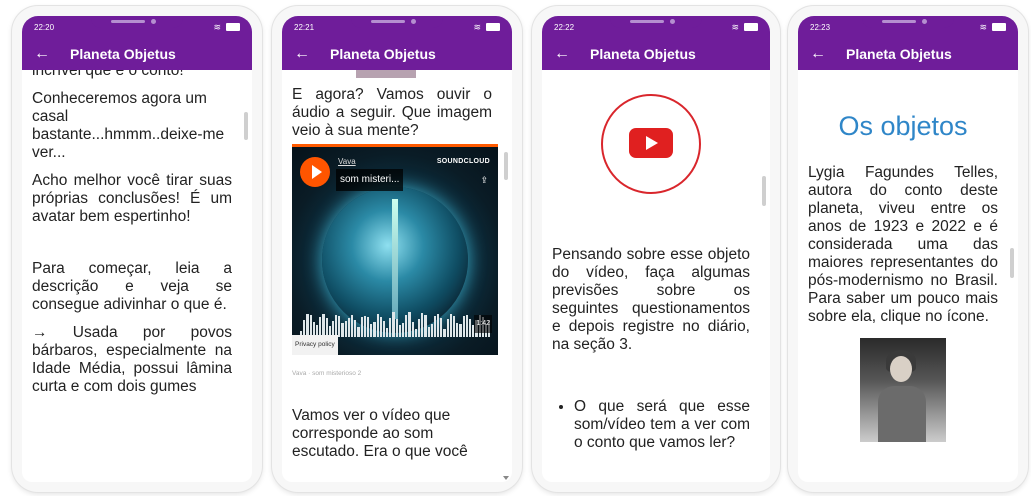 This screenshot has height=496, width=1031. Describe the element at coordinates (315, 345) in the screenshot. I see `privacy-policy-link: Privacy policy` at that location.